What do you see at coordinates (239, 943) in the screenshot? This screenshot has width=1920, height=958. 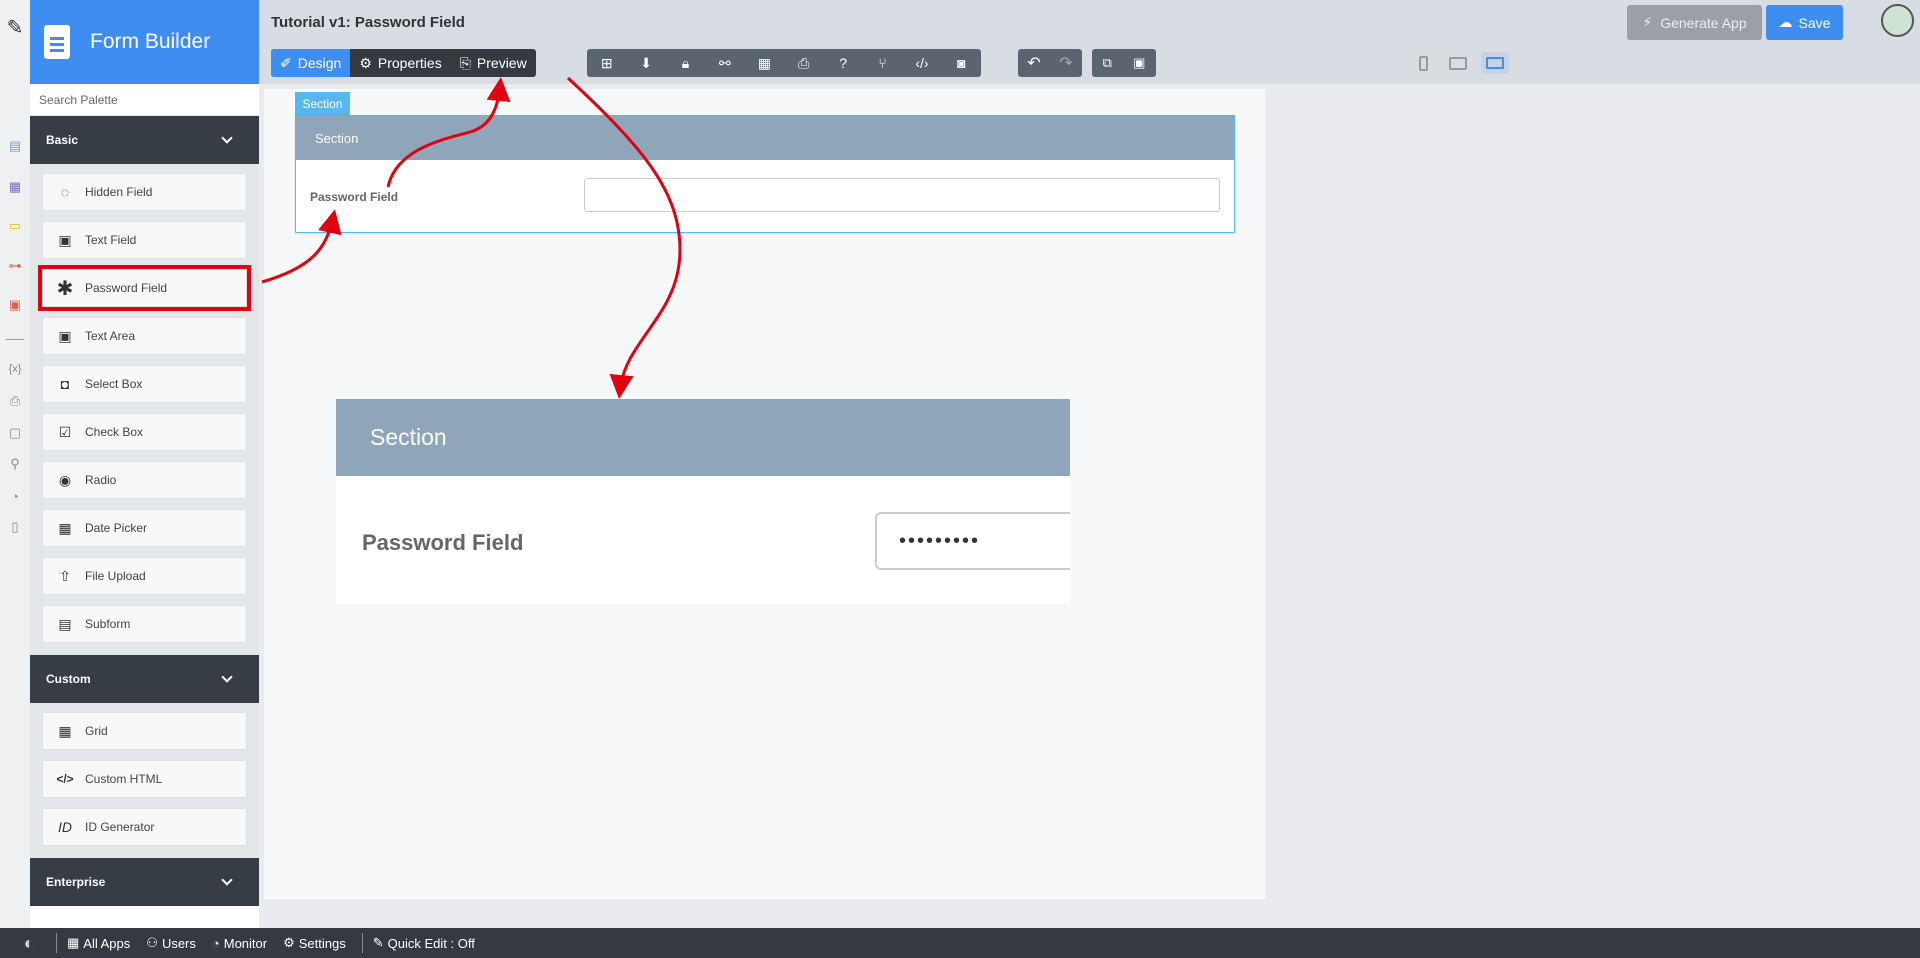 I see `monitor-link: ◔ Monitor` at bounding box center [239, 943].